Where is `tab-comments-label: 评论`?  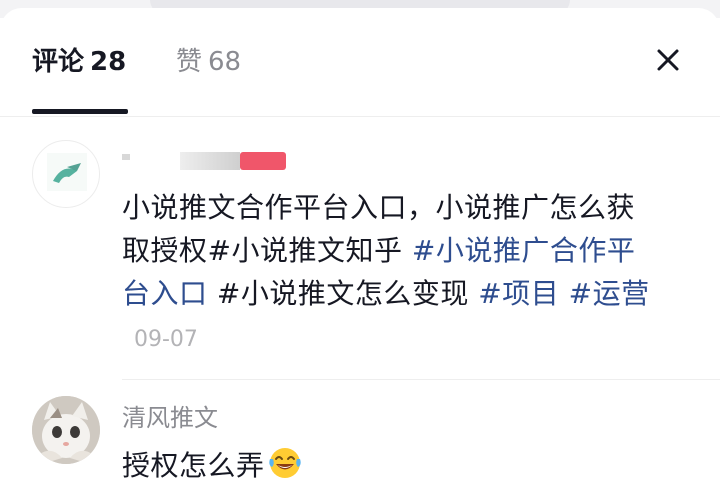 tab-comments-label: 评论 is located at coordinates (58, 62).